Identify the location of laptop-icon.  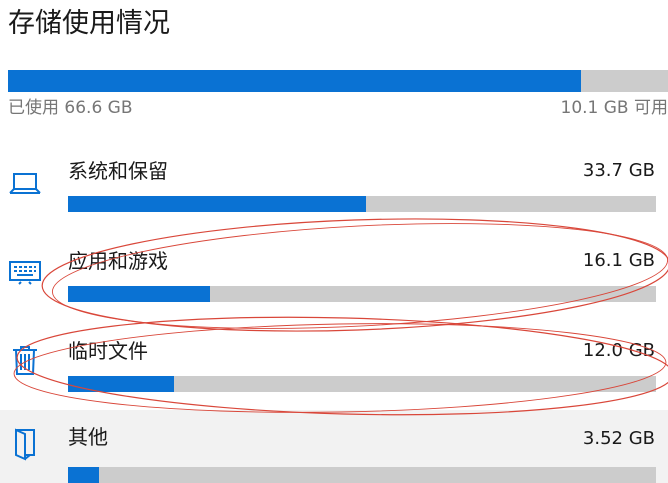
(25, 182).